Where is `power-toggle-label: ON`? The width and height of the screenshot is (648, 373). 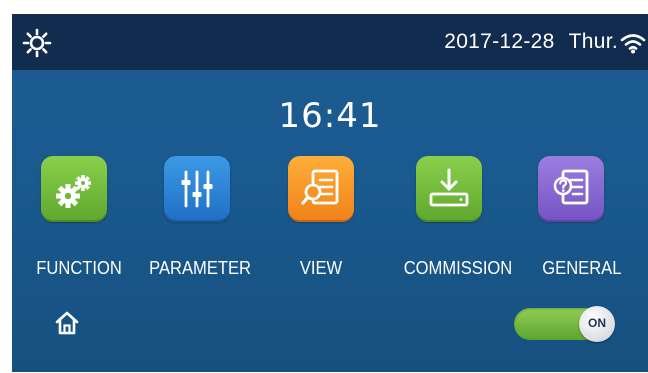
power-toggle-label: ON is located at coordinates (597, 323).